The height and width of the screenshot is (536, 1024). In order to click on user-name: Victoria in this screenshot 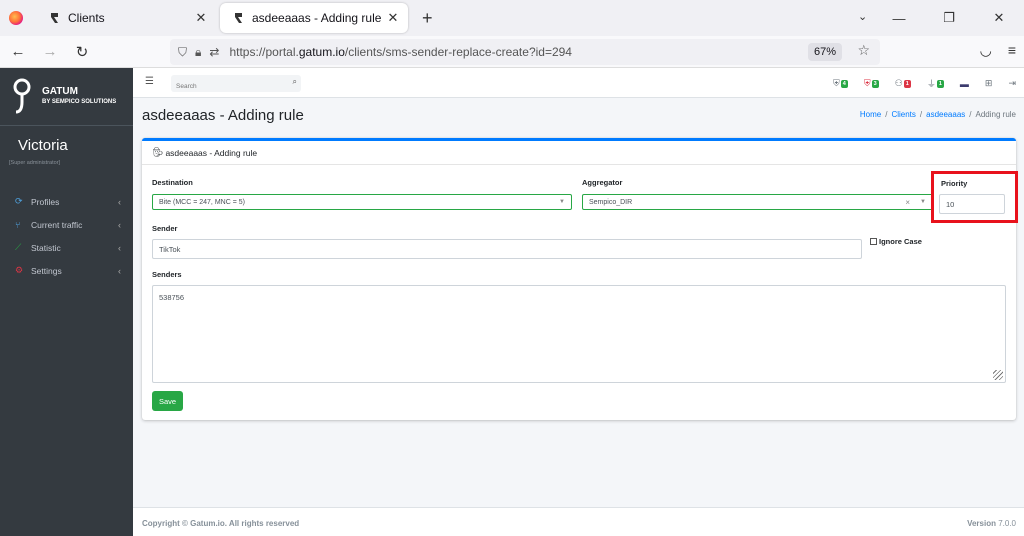, I will do `click(66, 140)`.